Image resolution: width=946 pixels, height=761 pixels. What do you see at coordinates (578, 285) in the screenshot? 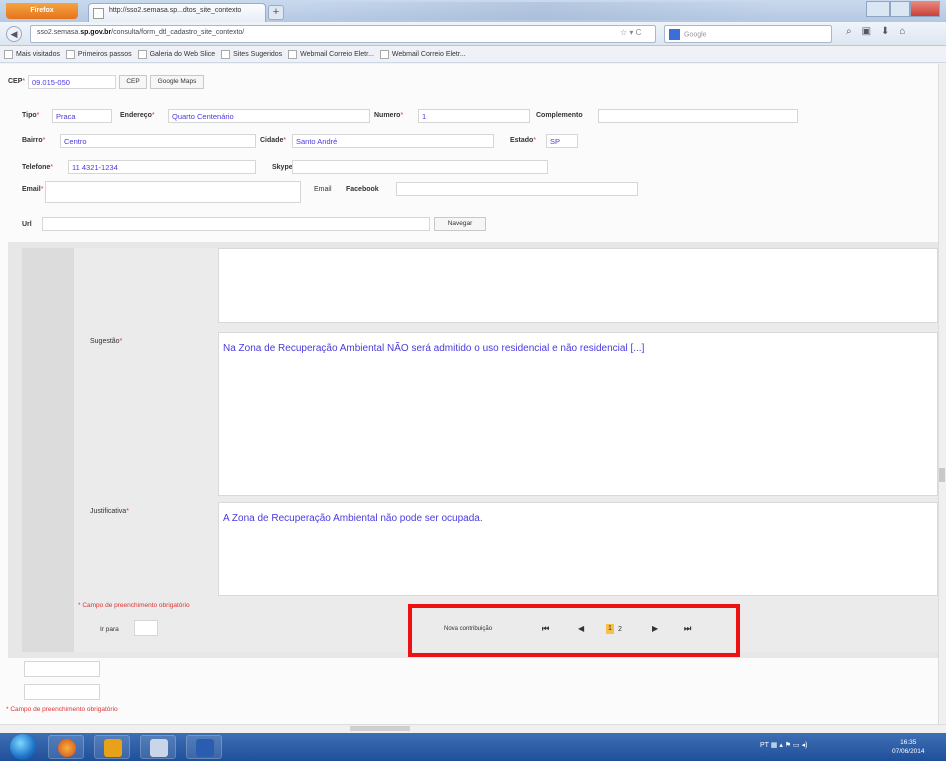
I see `top-text-area` at bounding box center [578, 285].